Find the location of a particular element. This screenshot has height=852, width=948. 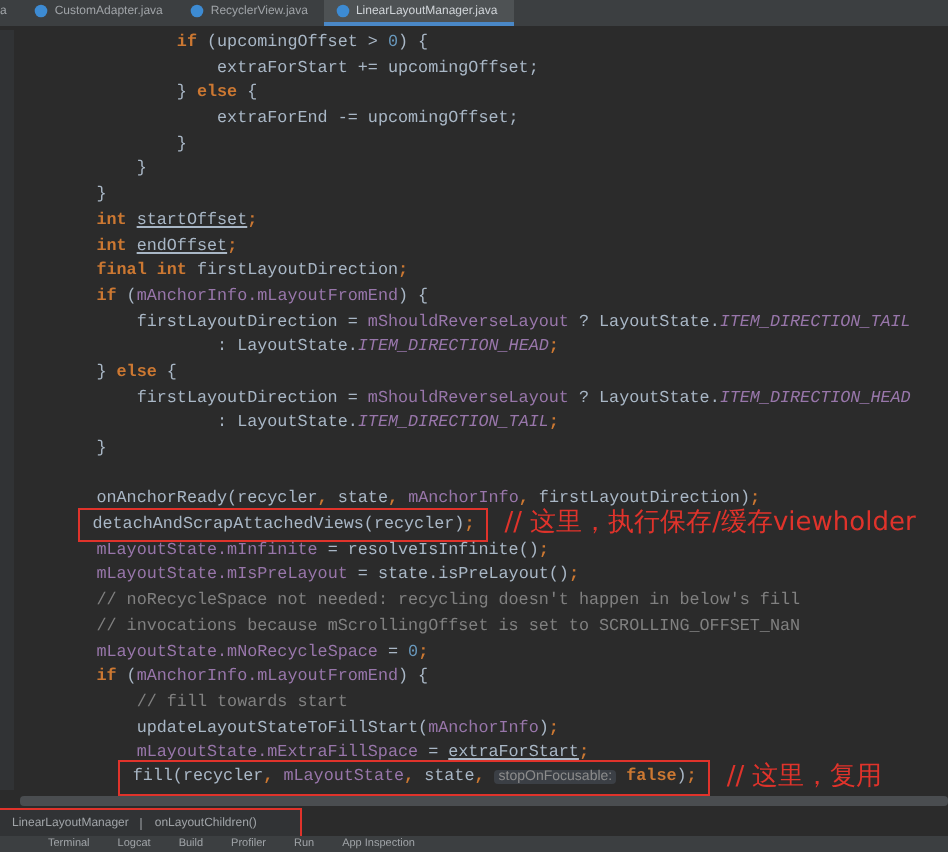

code-line: firstLayoutDirection = mShouldReverseLayout ? LayoutState.ITEM_DIRECTION_TAIL is located at coordinates (523, 322).